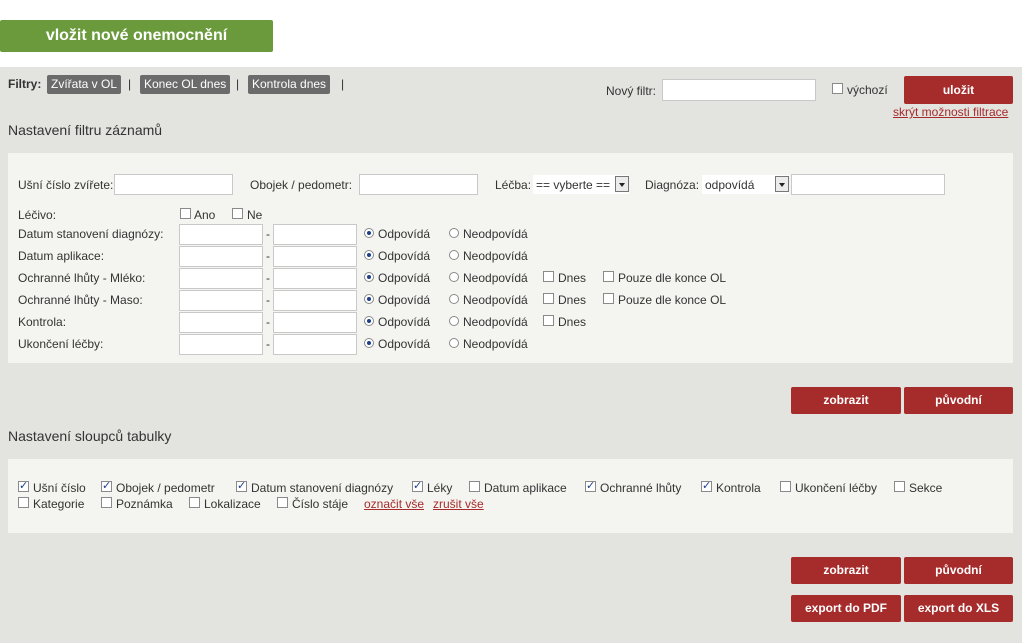 Image resolution: width=1024 pixels, height=643 pixels. I want to click on new-filter-label: Nový filtr:, so click(631, 91).